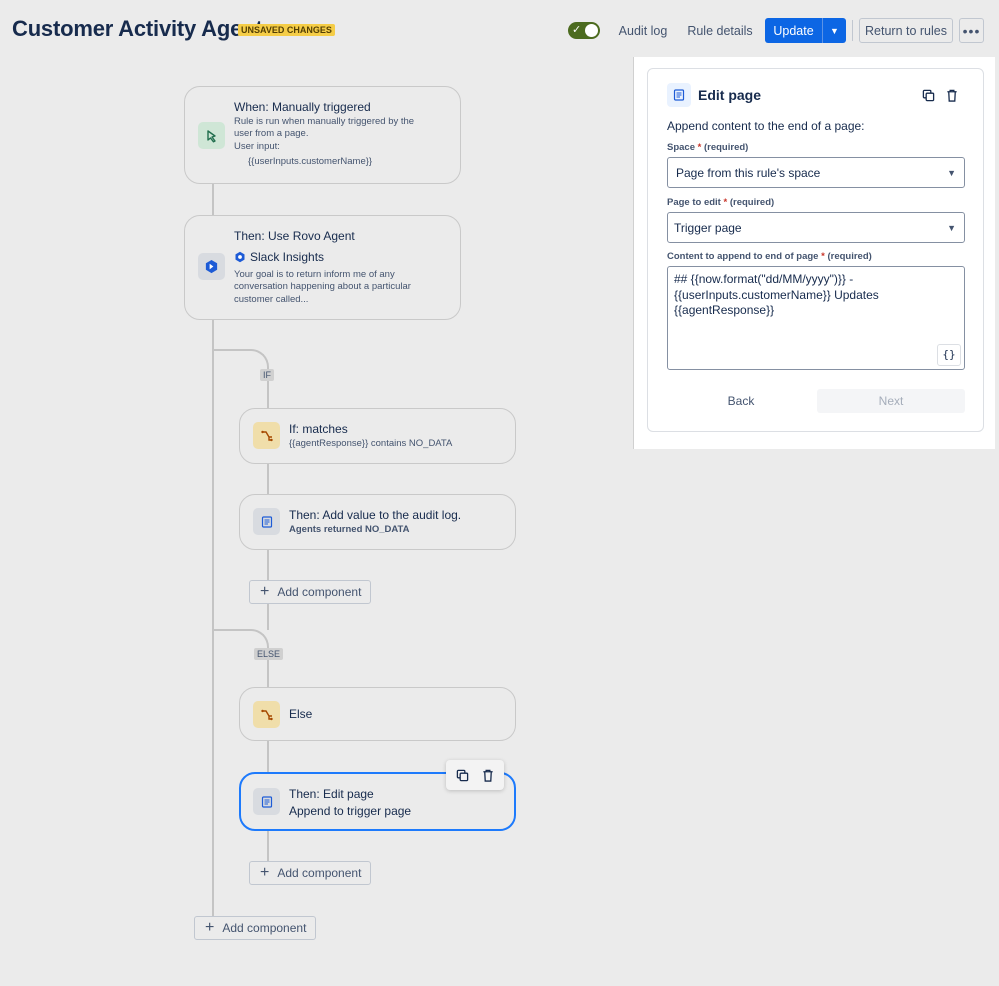 This screenshot has width=999, height=986. I want to click on more-options-button: •••, so click(971, 30).